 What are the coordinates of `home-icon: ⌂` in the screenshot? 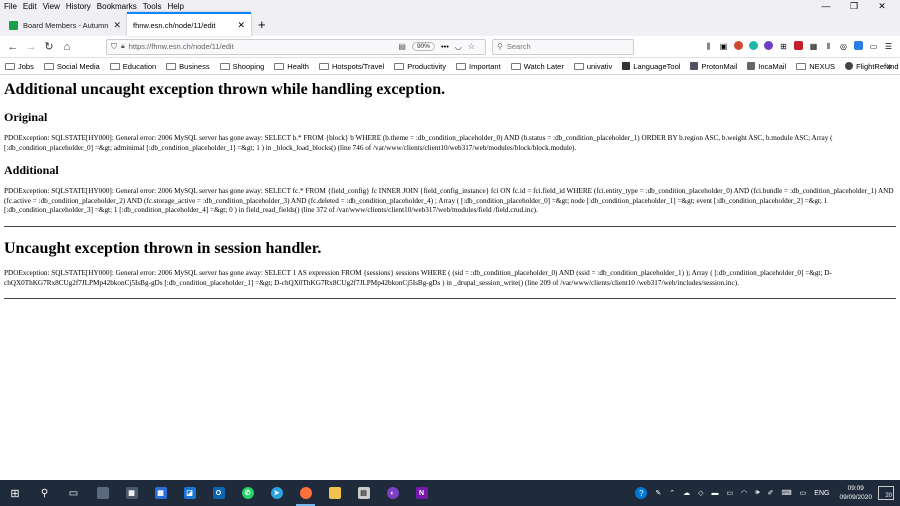 It's located at (67, 47).